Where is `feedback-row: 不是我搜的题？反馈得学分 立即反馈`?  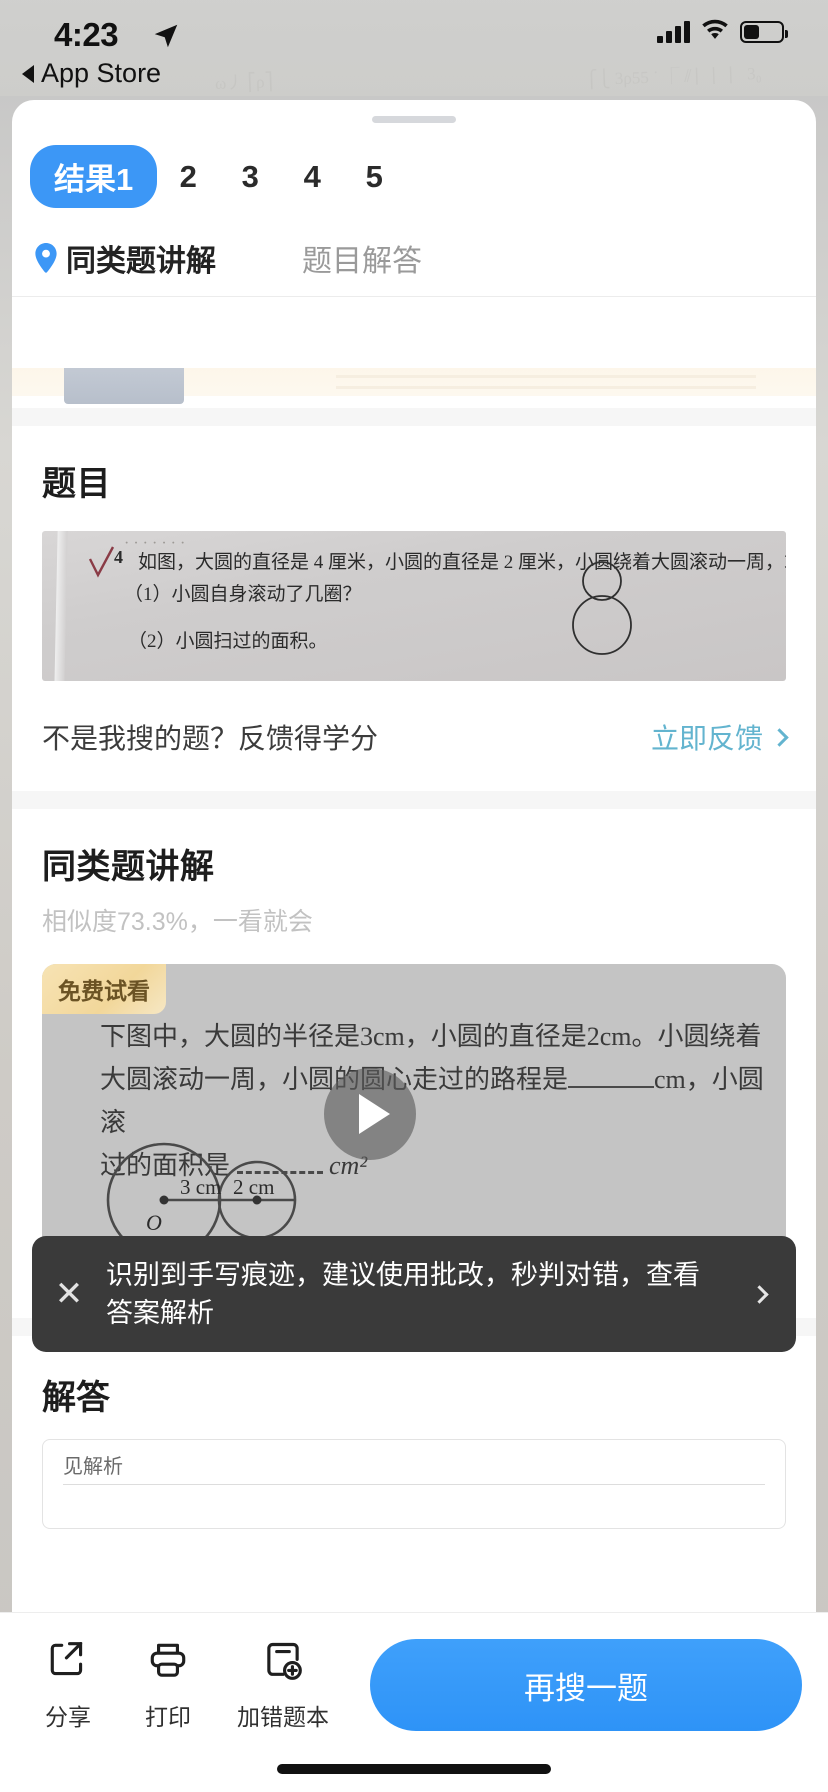
feedback-row: 不是我搜的题？反馈得学分 立即反馈 is located at coordinates (414, 736).